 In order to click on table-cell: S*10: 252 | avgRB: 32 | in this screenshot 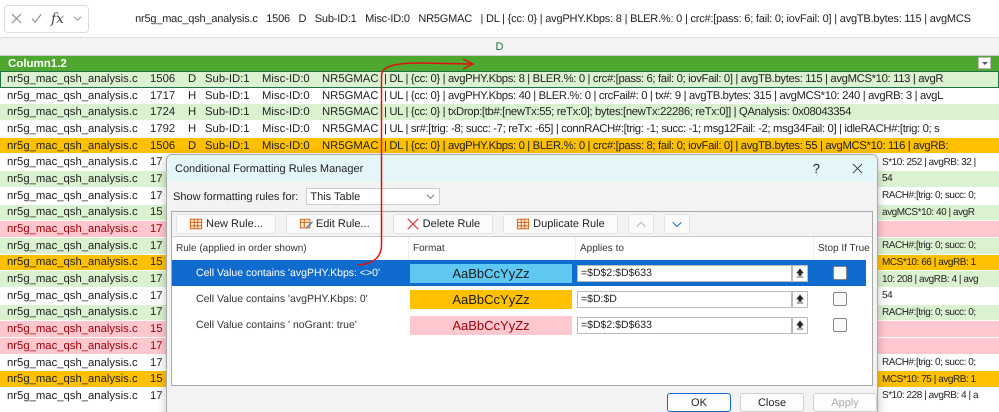, I will do `click(929, 162)`.